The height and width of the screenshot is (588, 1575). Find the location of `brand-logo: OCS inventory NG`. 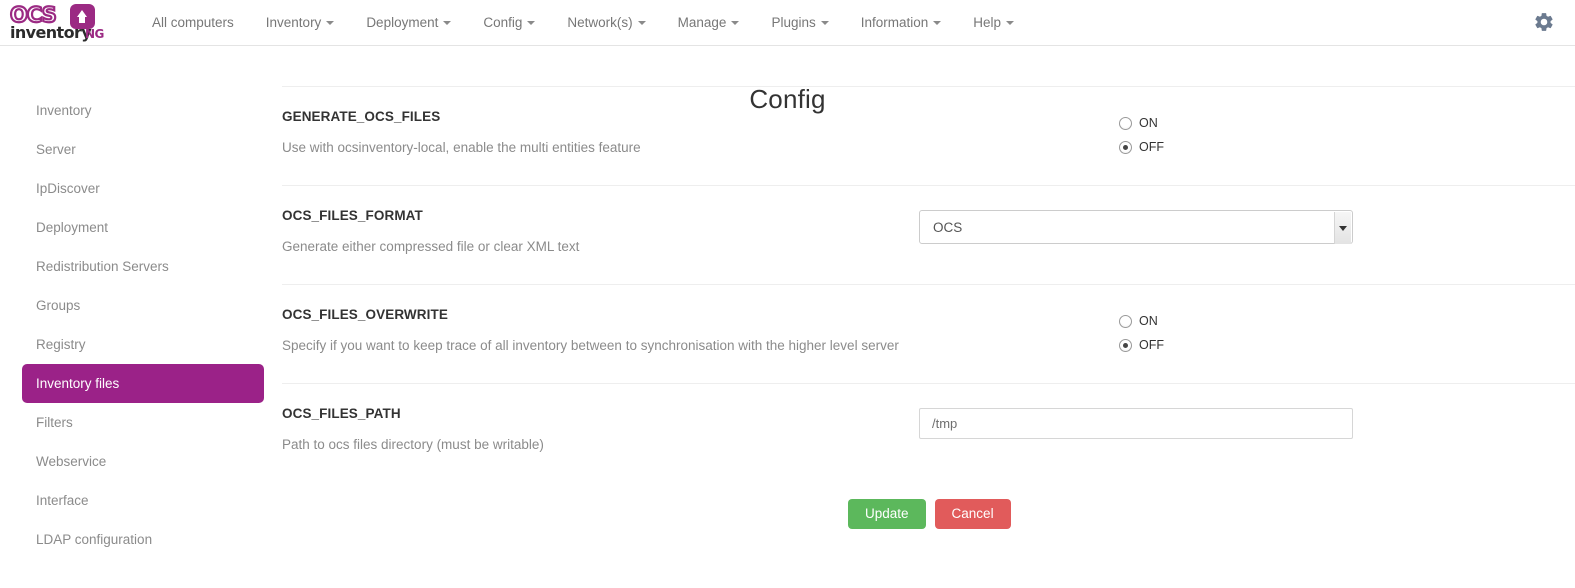

brand-logo: OCS inventory NG is located at coordinates (59, 23).